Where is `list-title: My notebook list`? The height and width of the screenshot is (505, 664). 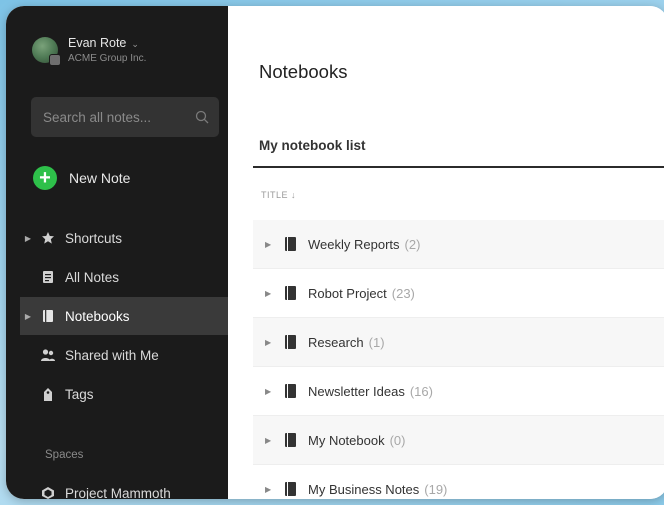
list-title: My notebook list is located at coordinates (312, 145).